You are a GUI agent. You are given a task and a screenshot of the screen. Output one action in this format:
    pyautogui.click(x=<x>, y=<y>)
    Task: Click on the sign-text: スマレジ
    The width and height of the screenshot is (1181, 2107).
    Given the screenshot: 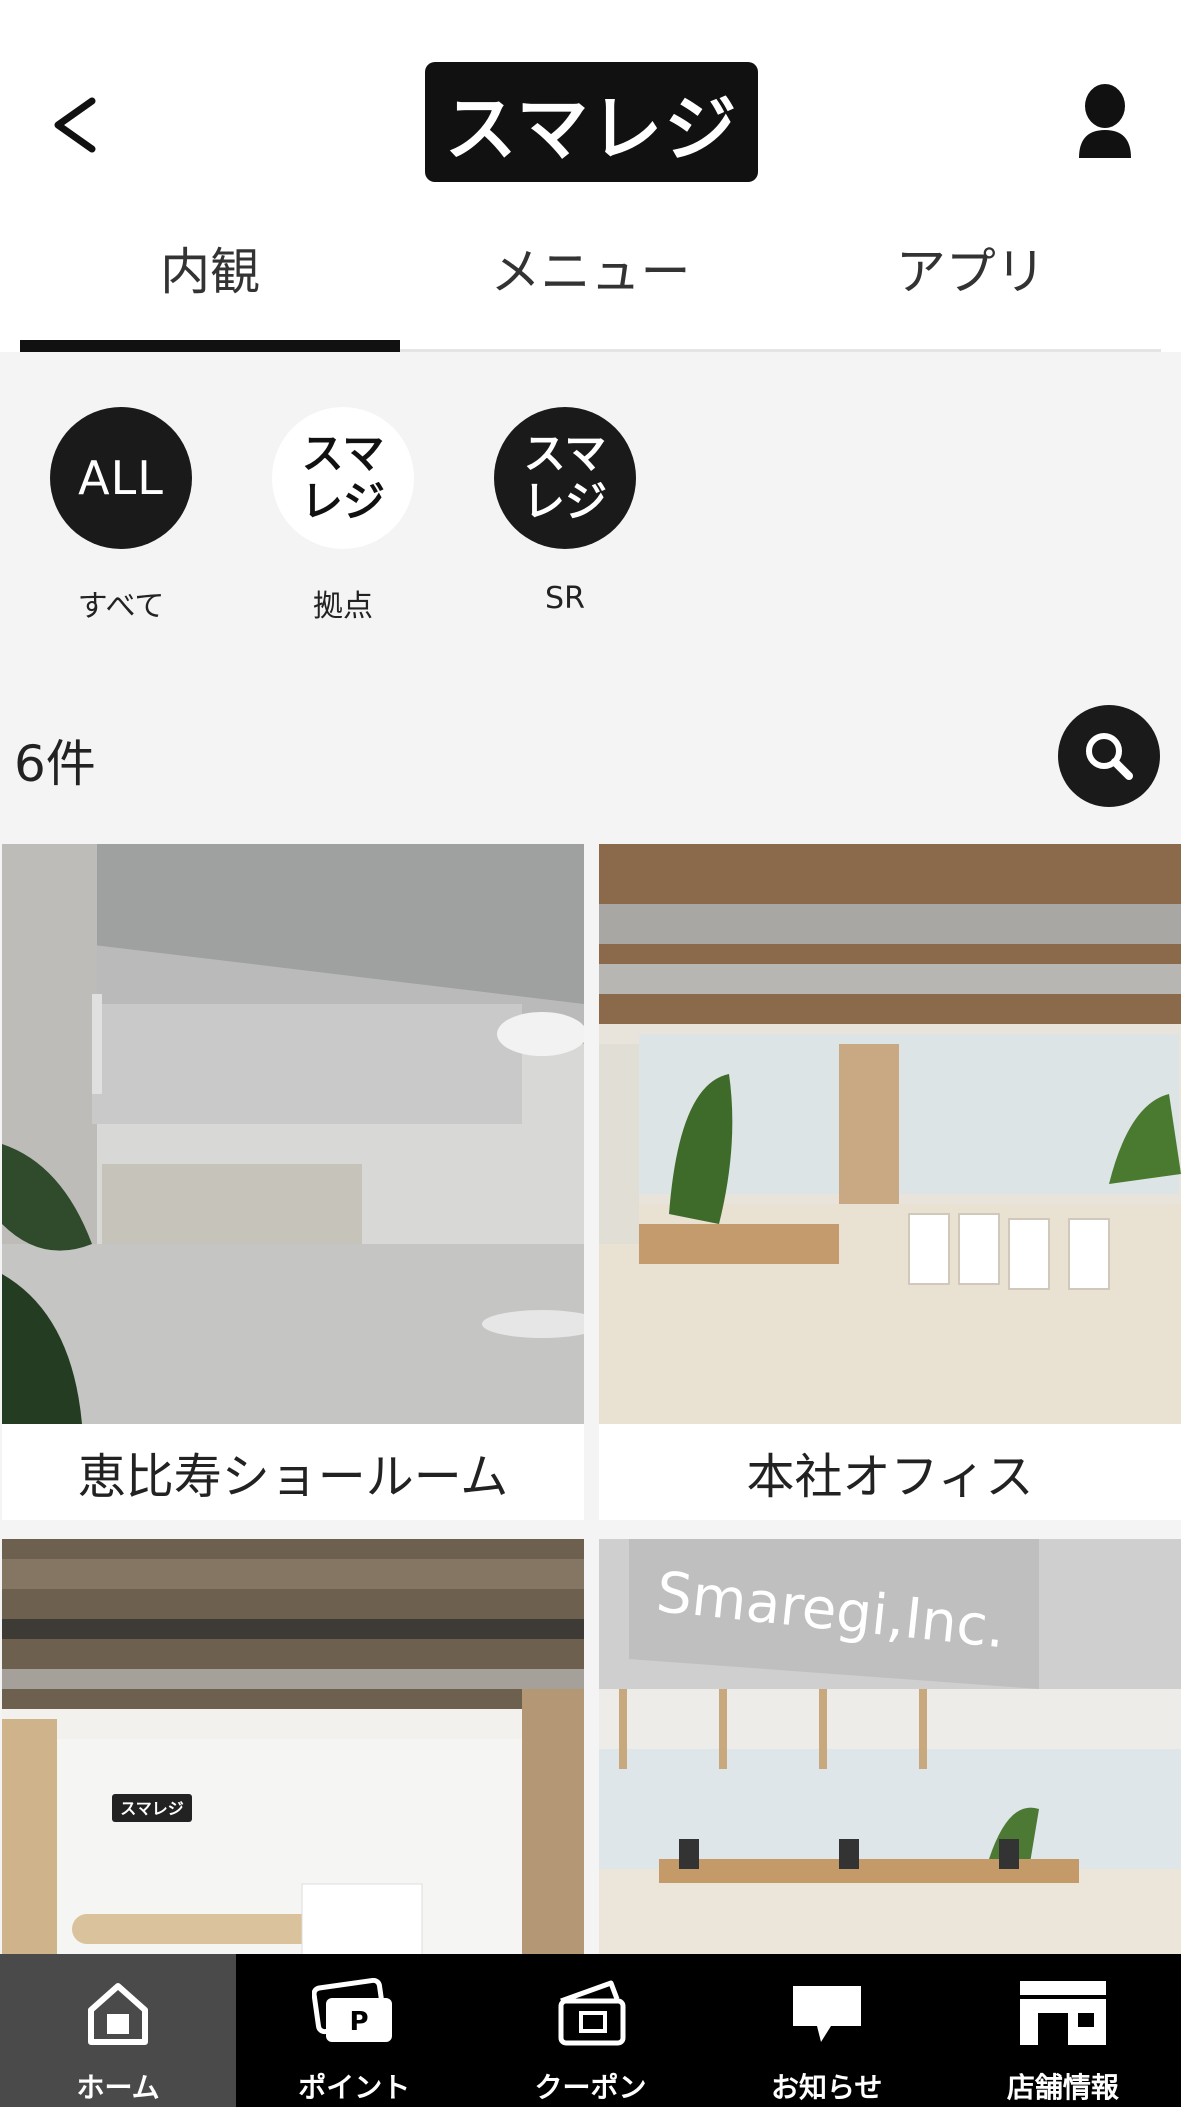 What is the action you would take?
    pyautogui.click(x=152, y=1808)
    